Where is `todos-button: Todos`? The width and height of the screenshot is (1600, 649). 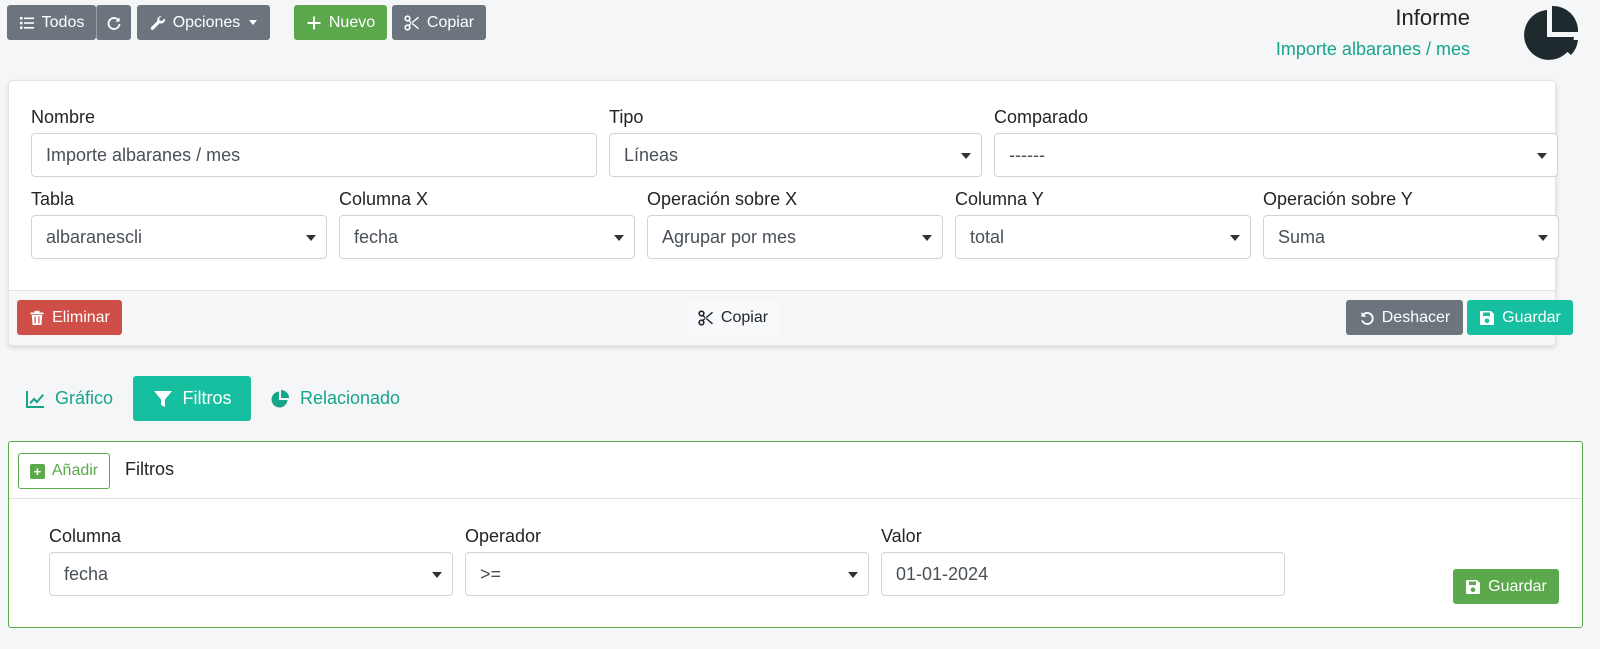
todos-button: Todos is located at coordinates (51, 22).